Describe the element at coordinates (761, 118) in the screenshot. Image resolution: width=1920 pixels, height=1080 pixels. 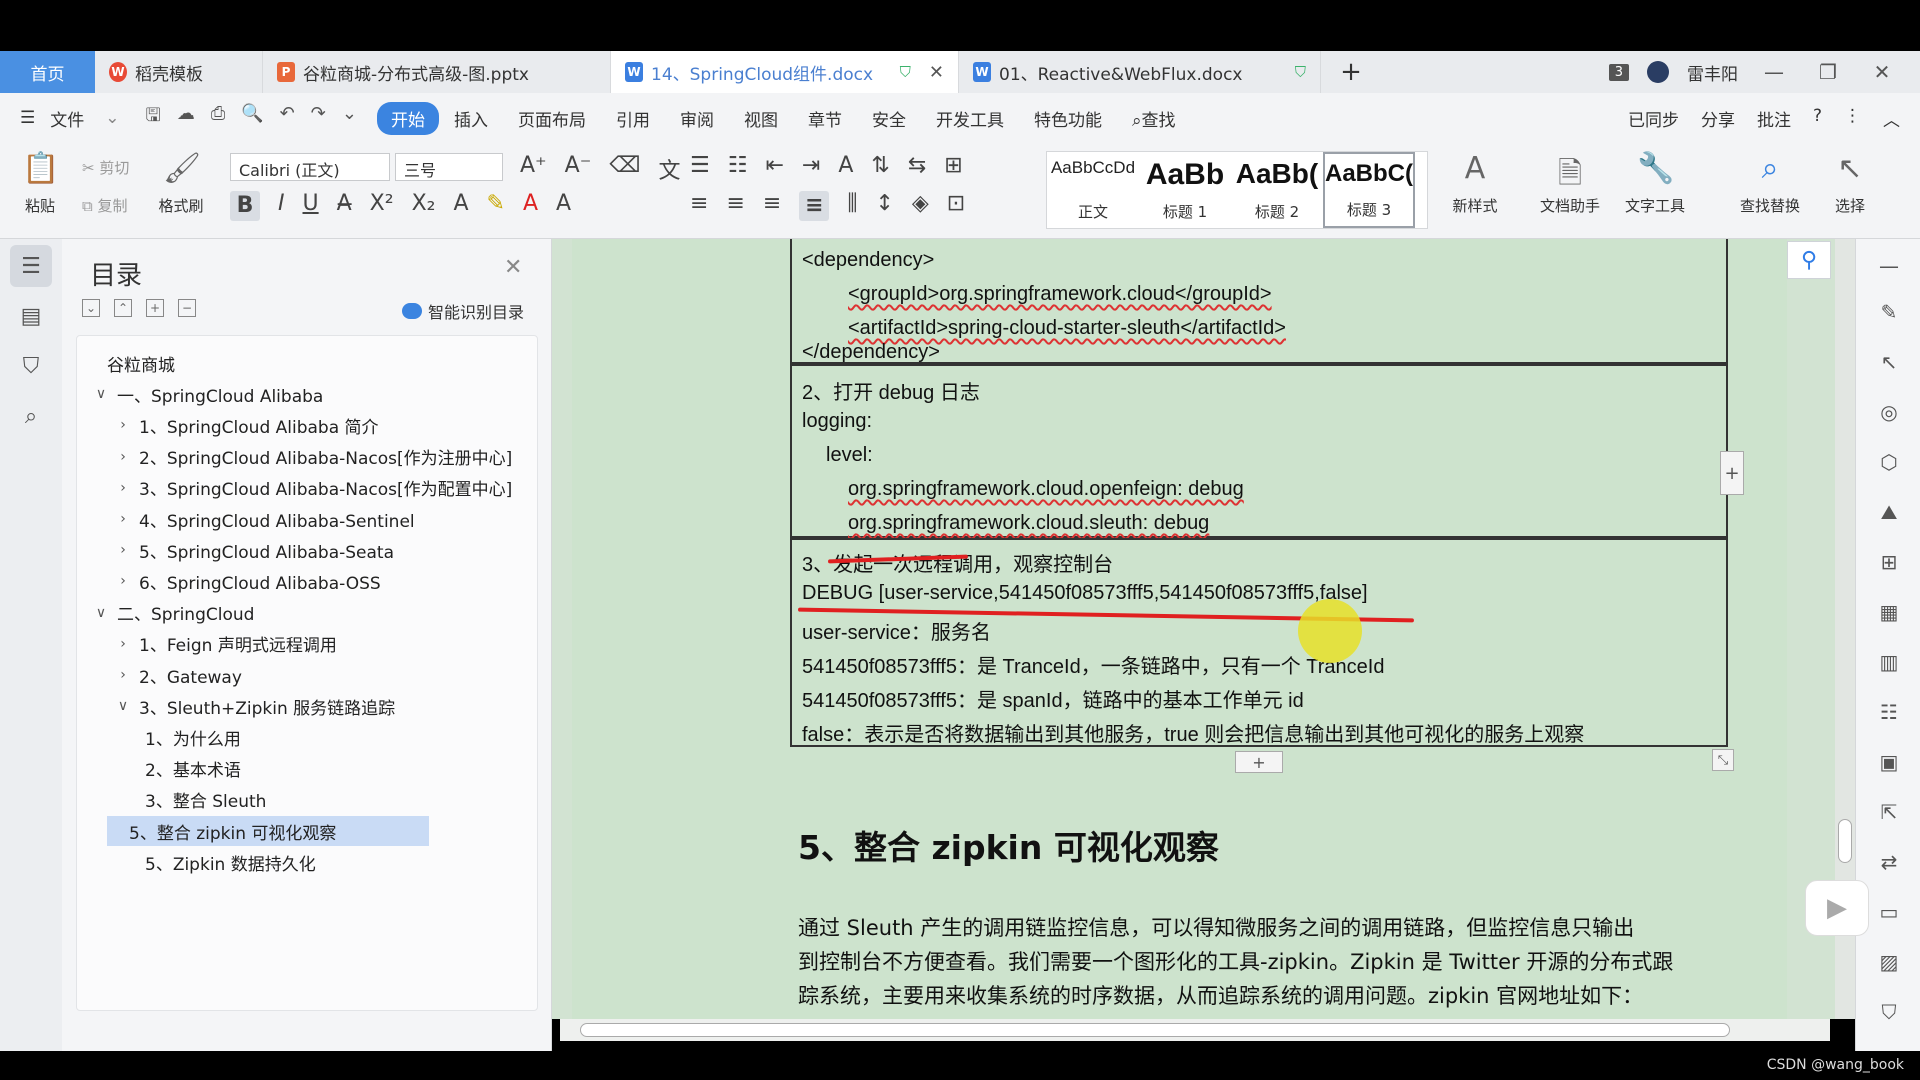
I see `menu-view: 视图` at that location.